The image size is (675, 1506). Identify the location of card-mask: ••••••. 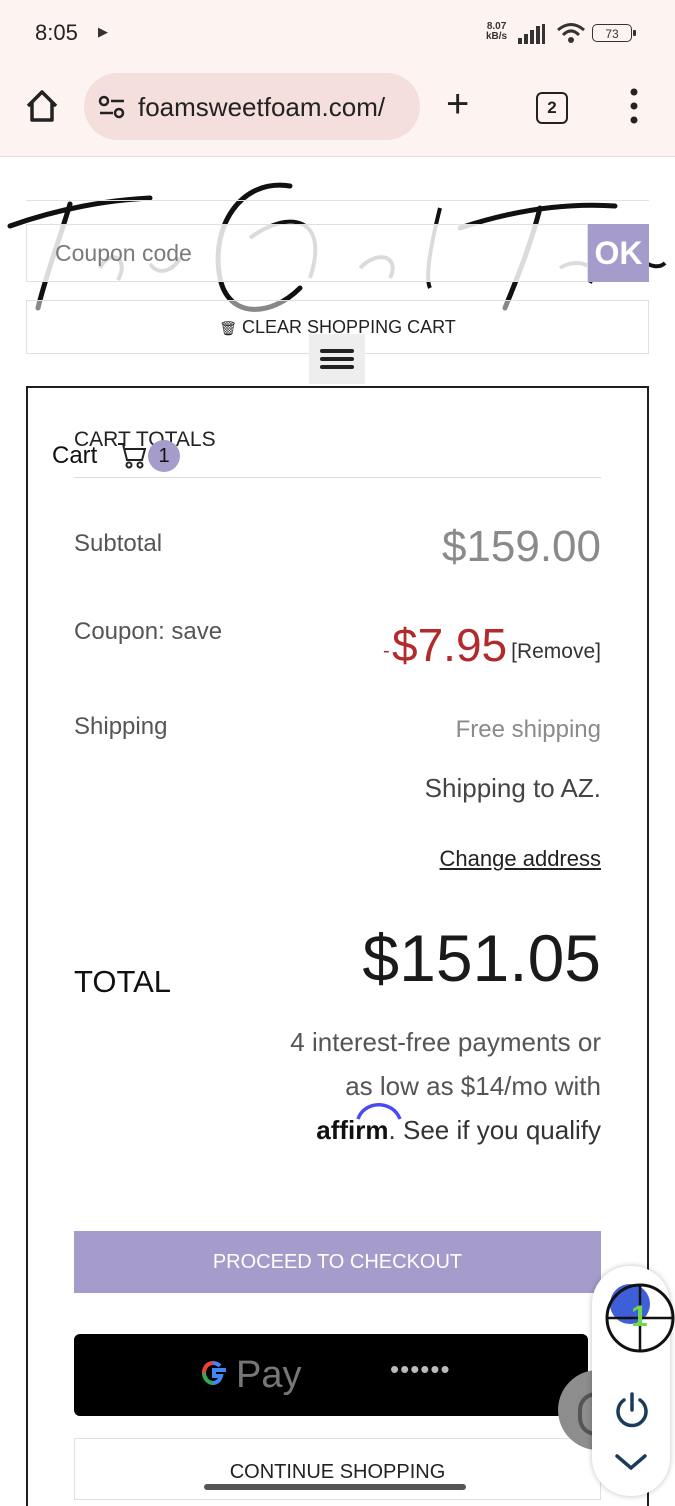
(420, 1369).